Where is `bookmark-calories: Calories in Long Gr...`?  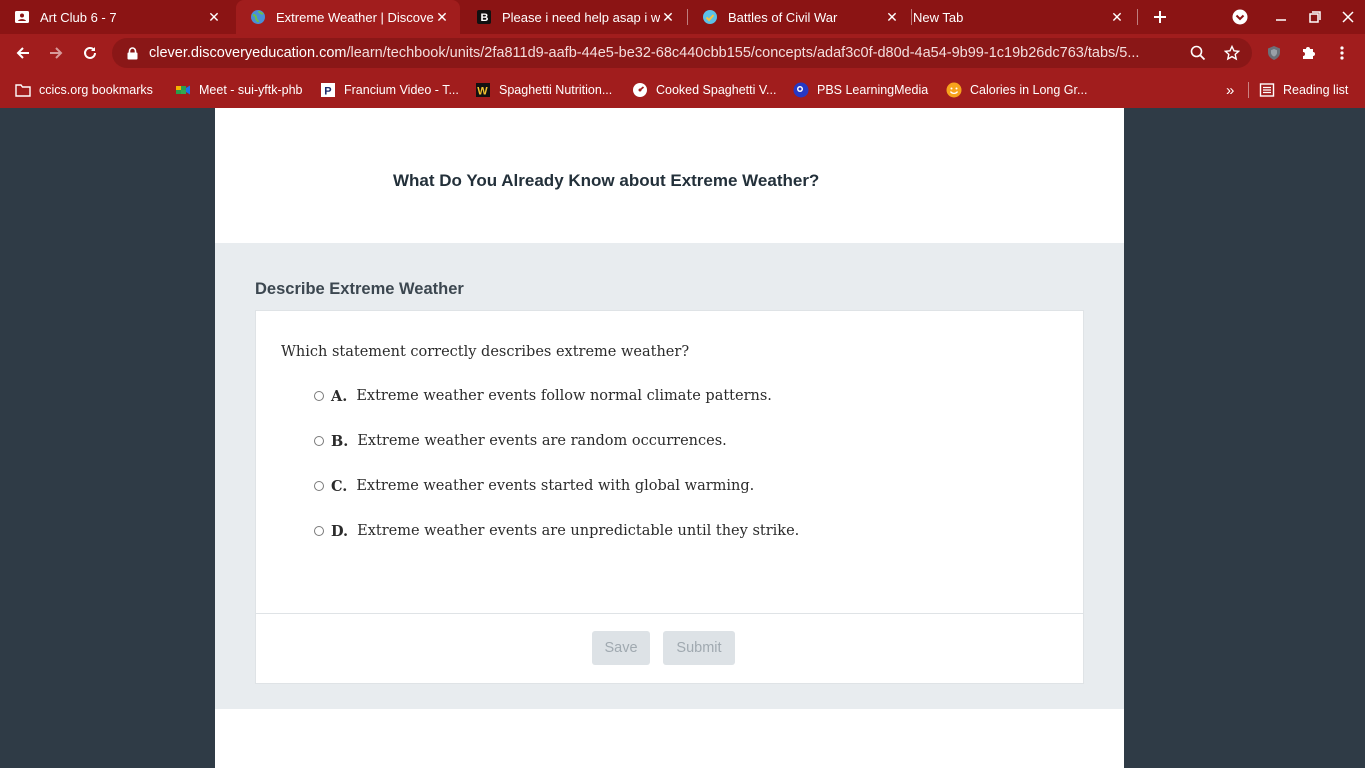 bookmark-calories: Calories in Long Gr... is located at coordinates (1016, 90).